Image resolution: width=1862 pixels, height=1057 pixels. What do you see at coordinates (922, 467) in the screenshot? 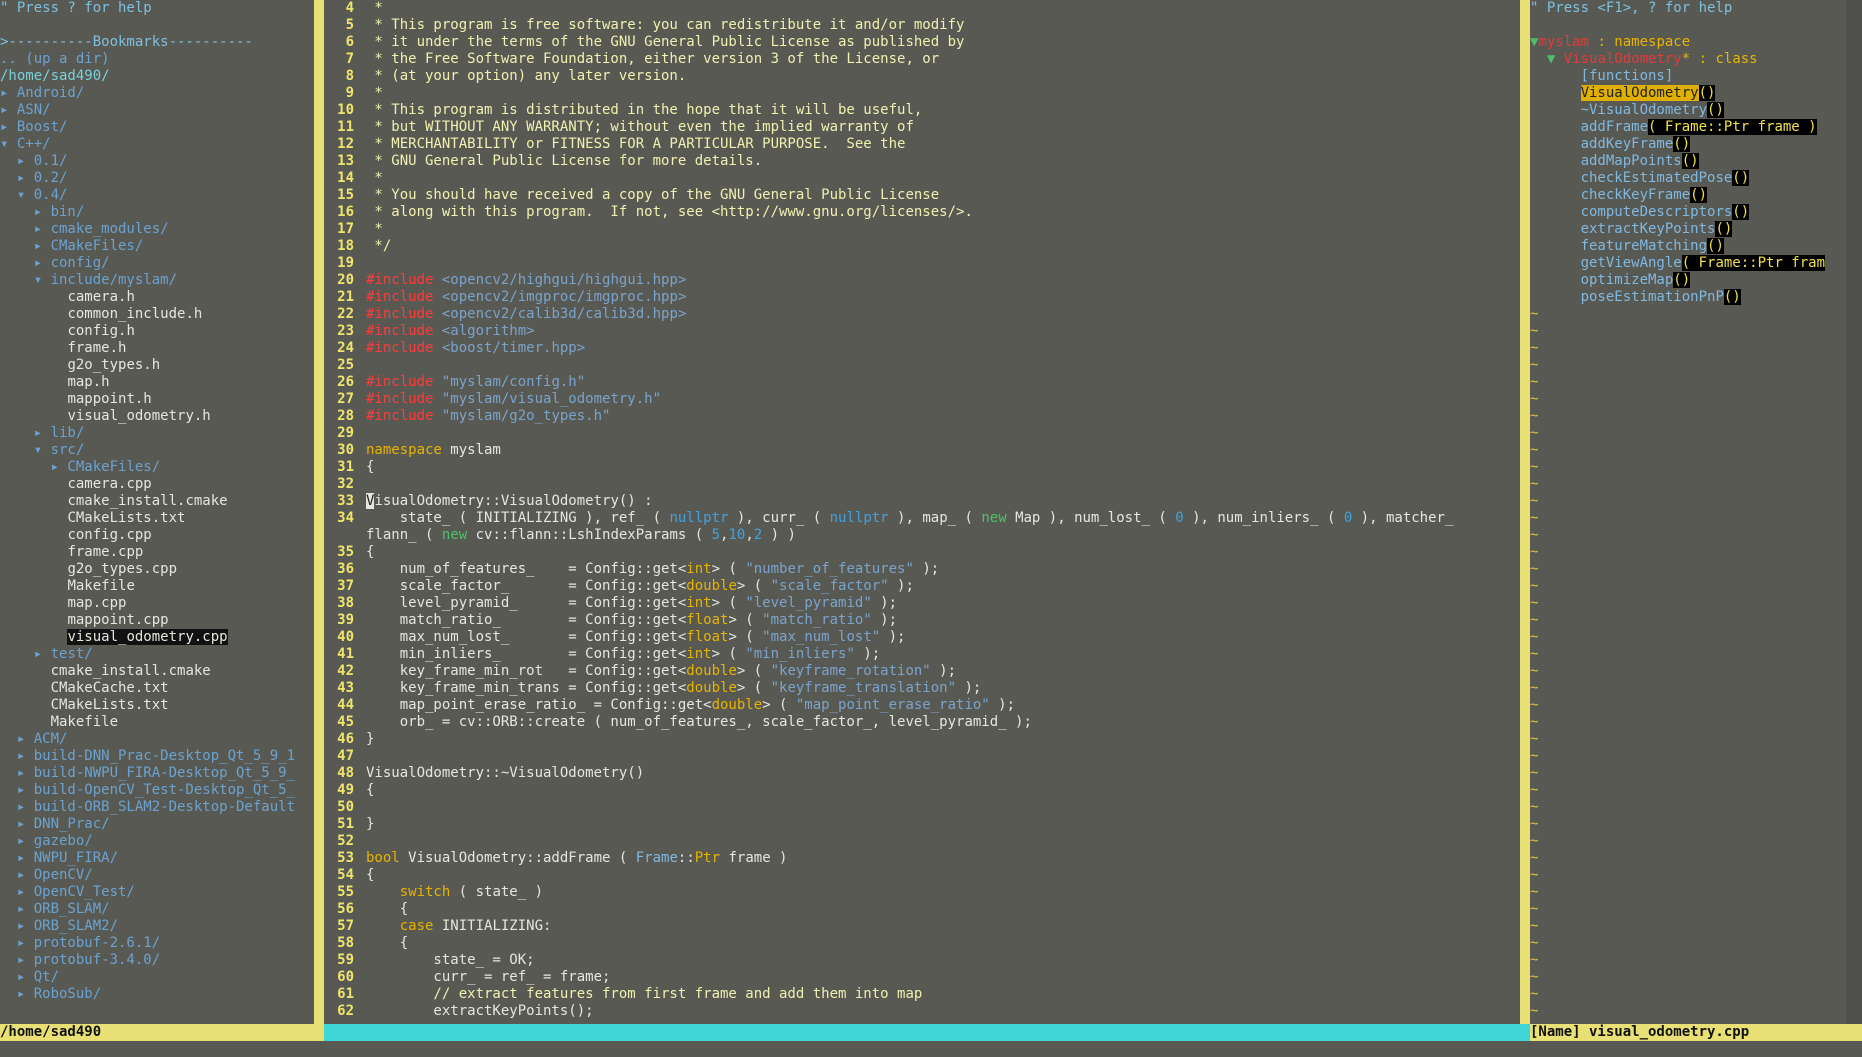
I see `code-line: 31{` at bounding box center [922, 467].